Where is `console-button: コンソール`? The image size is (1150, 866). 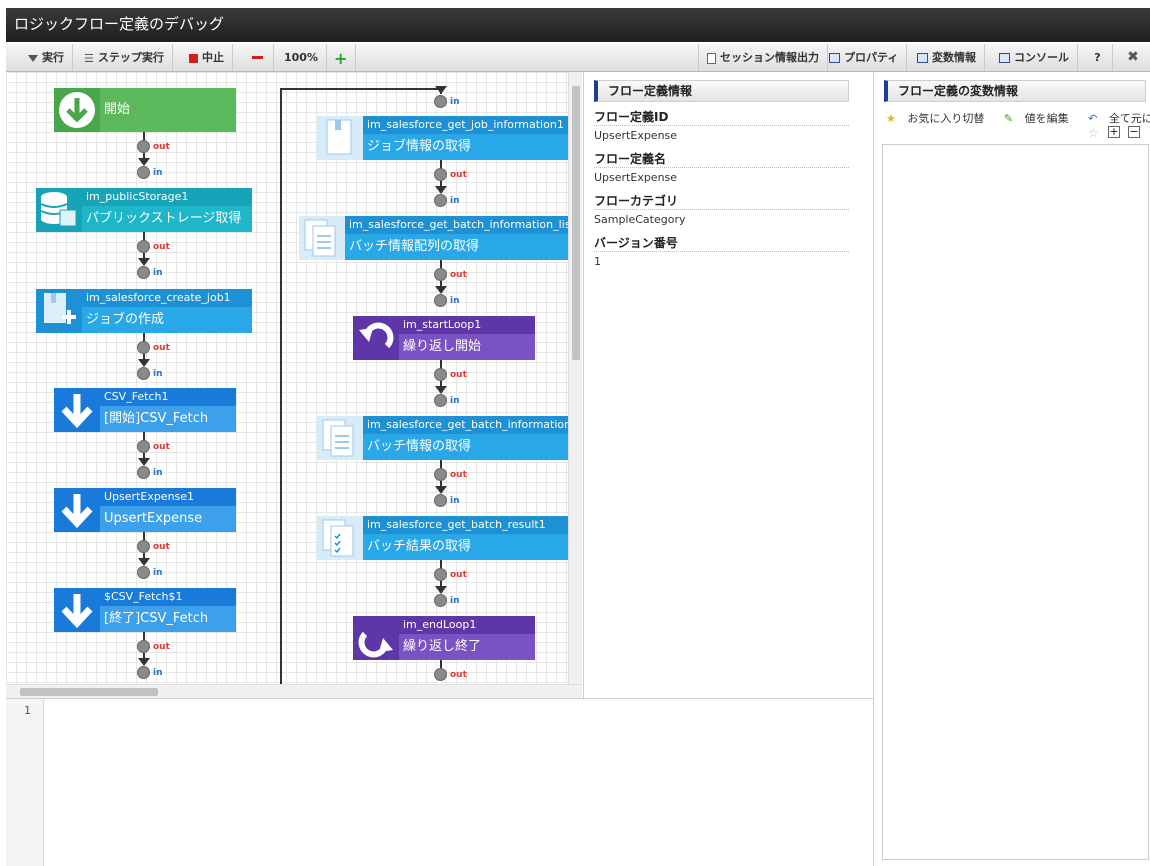
console-button: コンソール is located at coordinates (1034, 57).